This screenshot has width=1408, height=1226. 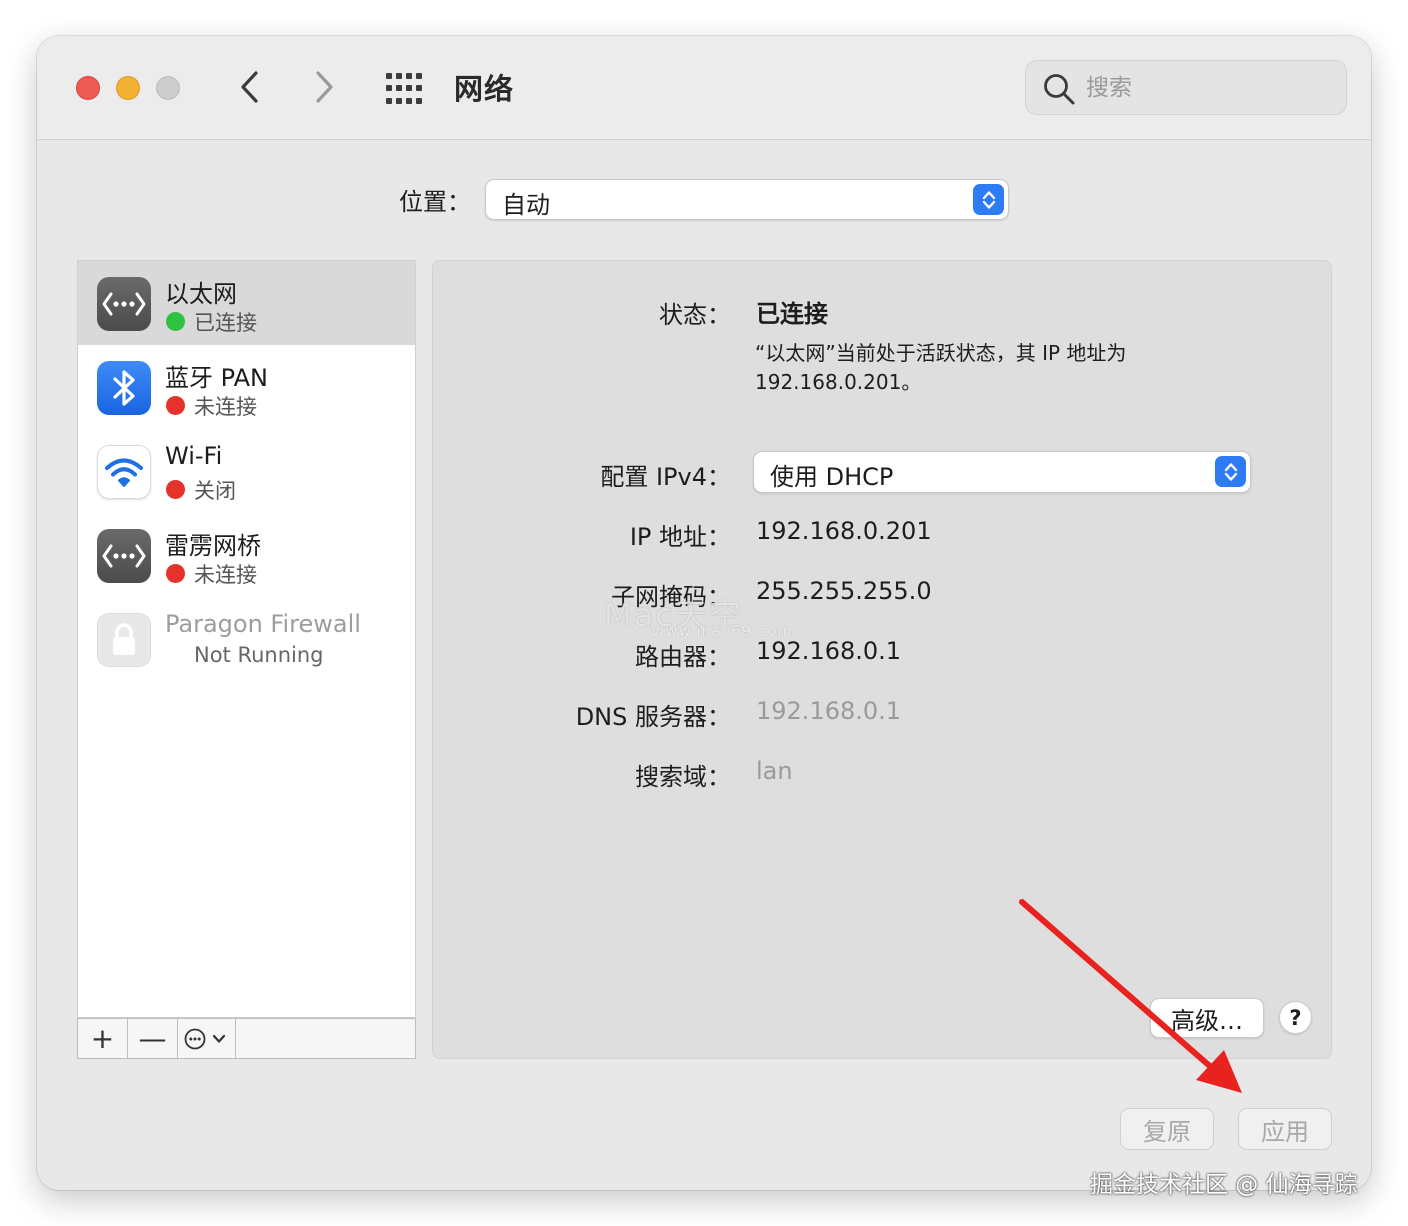 I want to click on ethernet-icon, so click(x=124, y=304).